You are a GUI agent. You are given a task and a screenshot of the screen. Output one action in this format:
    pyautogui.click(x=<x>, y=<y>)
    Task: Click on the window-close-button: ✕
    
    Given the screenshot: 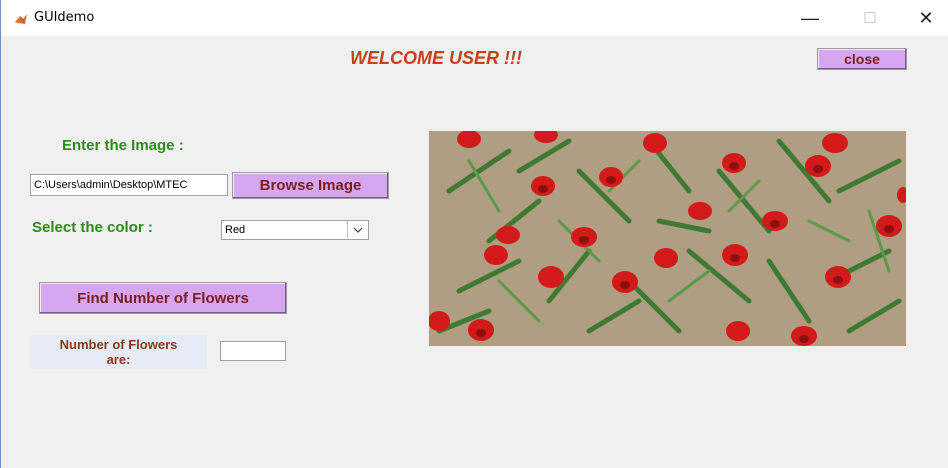 What is the action you would take?
    pyautogui.click(x=925, y=18)
    